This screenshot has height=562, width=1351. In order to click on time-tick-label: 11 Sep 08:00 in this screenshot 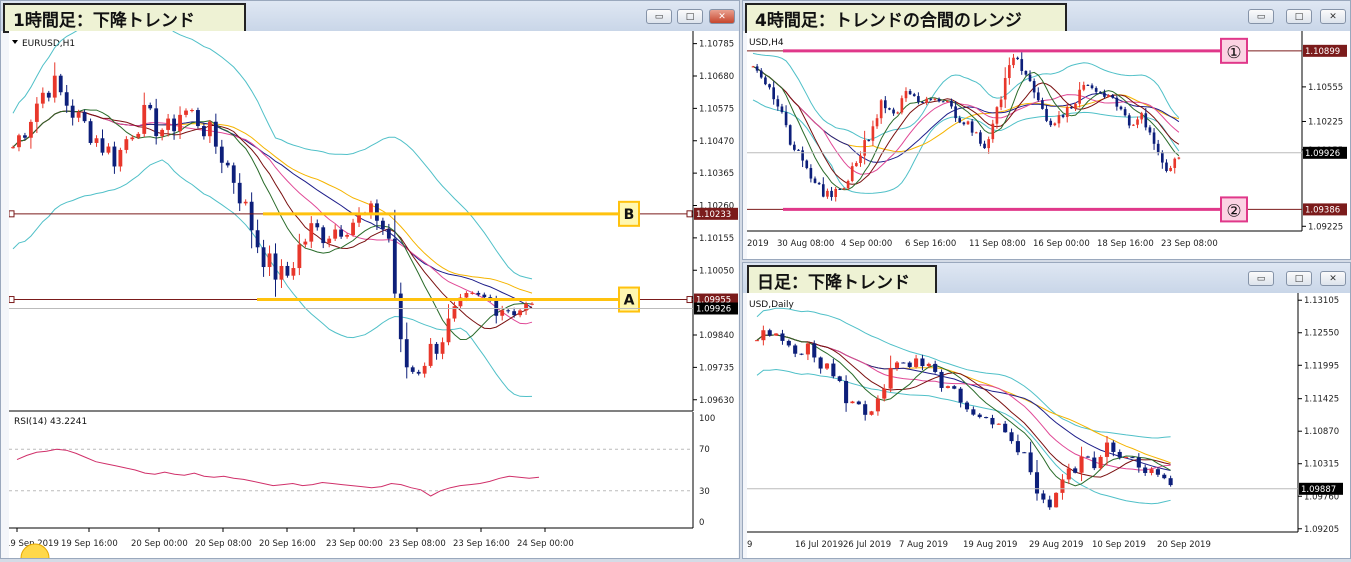, I will do `click(997, 244)`.